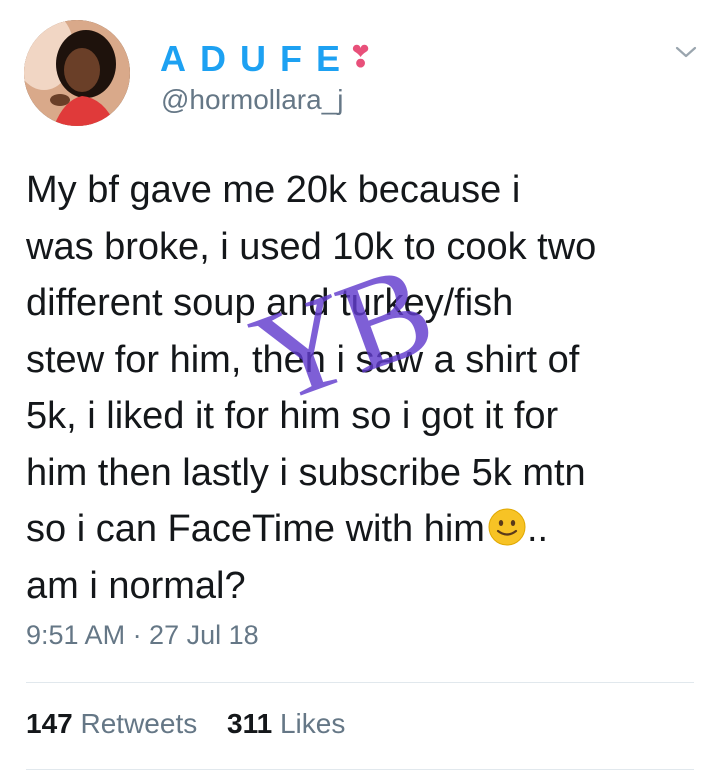 This screenshot has width=720, height=773. What do you see at coordinates (77, 73) in the screenshot?
I see `avatar` at bounding box center [77, 73].